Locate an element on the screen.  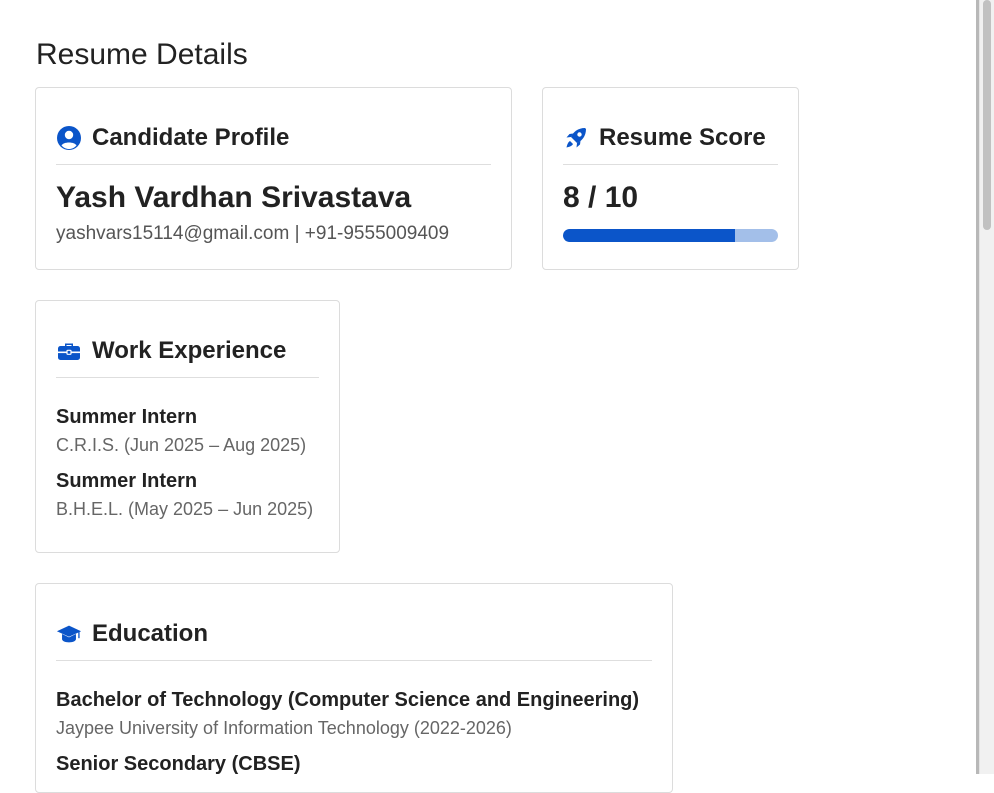
resume-score-progress-bar is located at coordinates (670, 235).